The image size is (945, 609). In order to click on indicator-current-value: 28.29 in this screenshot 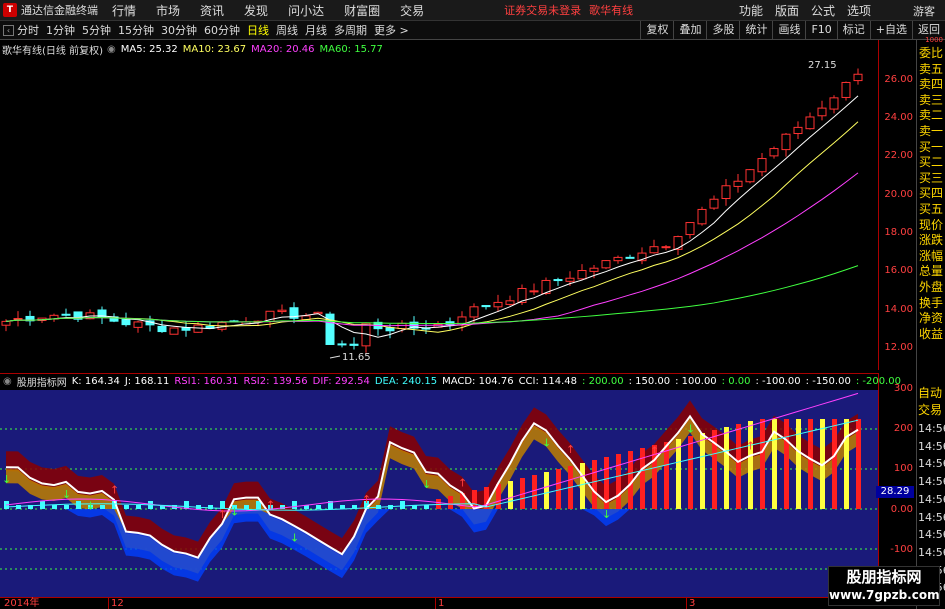, I will do `click(895, 492)`.